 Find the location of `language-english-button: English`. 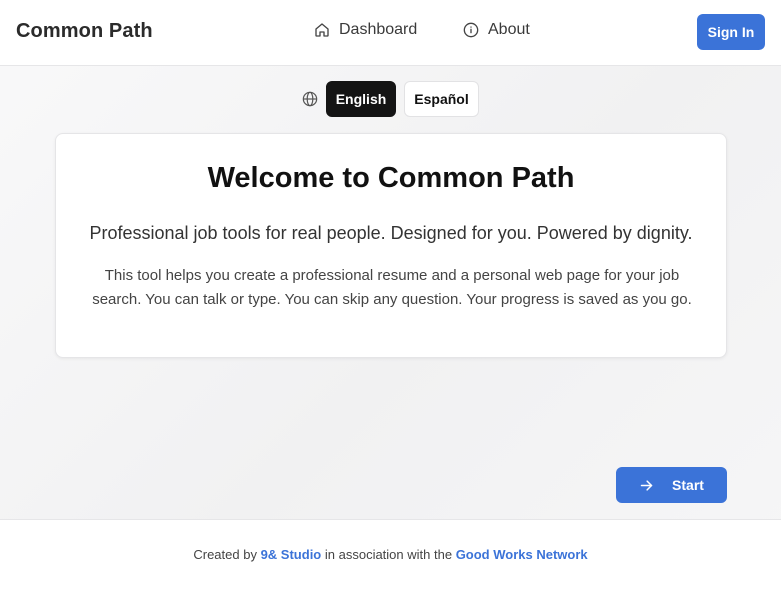

language-english-button: English is located at coordinates (361, 99).